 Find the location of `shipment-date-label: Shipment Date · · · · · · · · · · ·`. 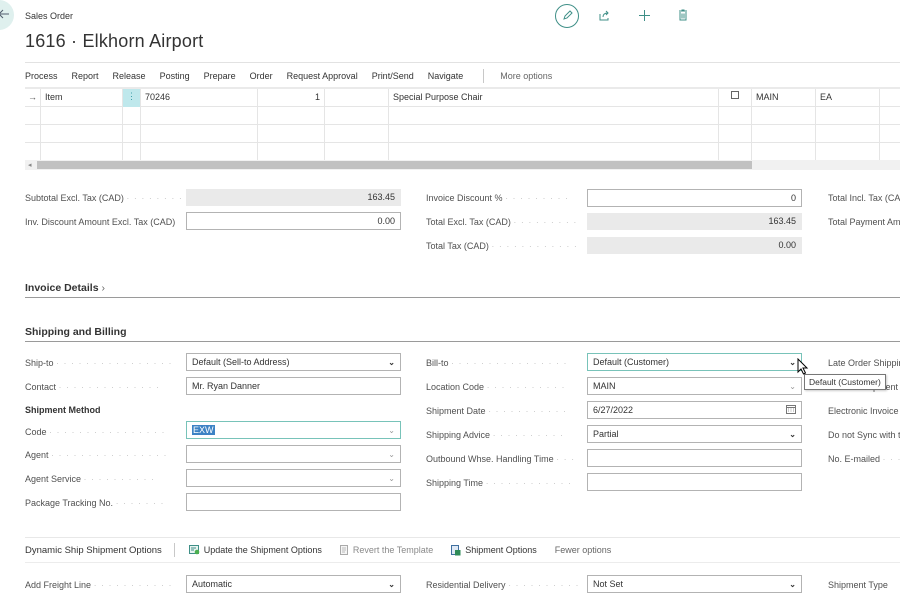

shipment-date-label: Shipment Date · · · · · · · · · · · is located at coordinates (497, 411).